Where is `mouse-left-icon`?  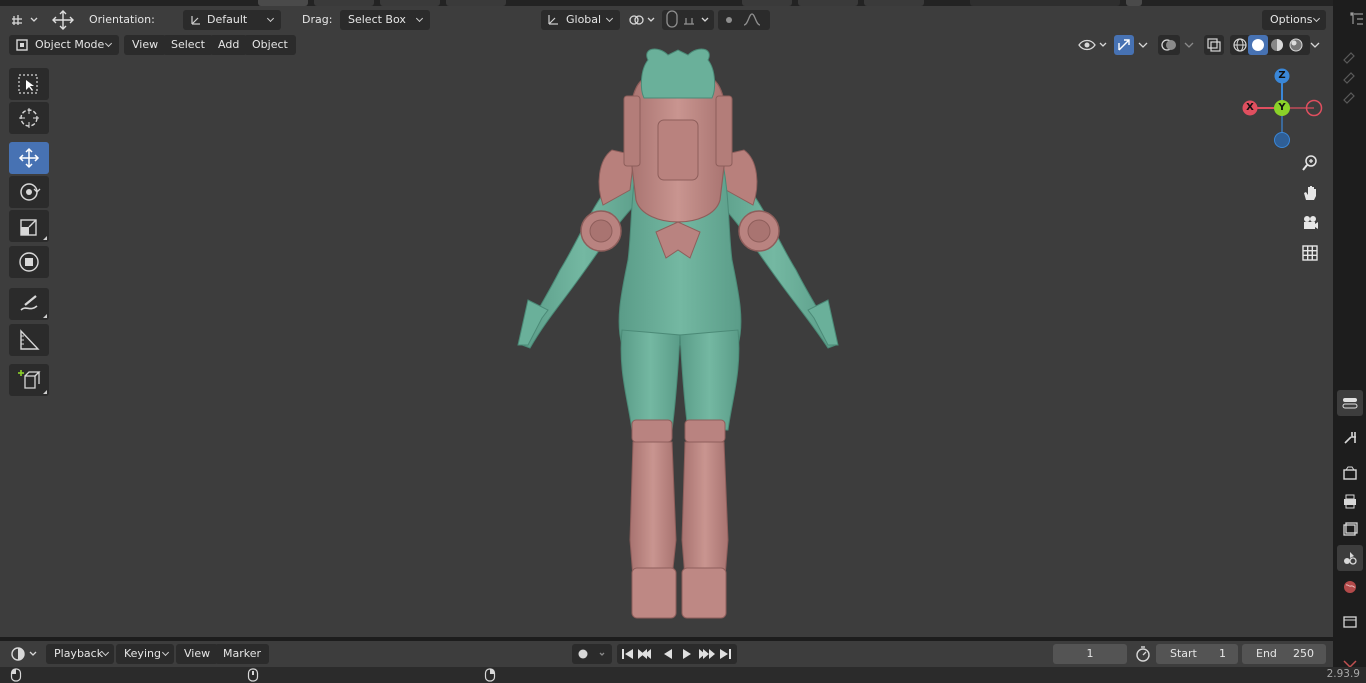
mouse-left-icon is located at coordinates (16, 675).